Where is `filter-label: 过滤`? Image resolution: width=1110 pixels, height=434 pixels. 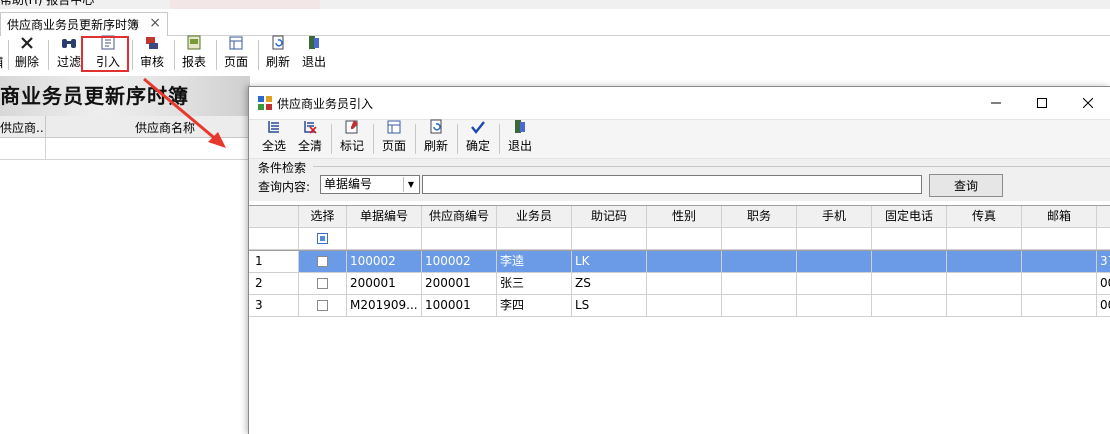
filter-label: 过滤 is located at coordinates (68, 62).